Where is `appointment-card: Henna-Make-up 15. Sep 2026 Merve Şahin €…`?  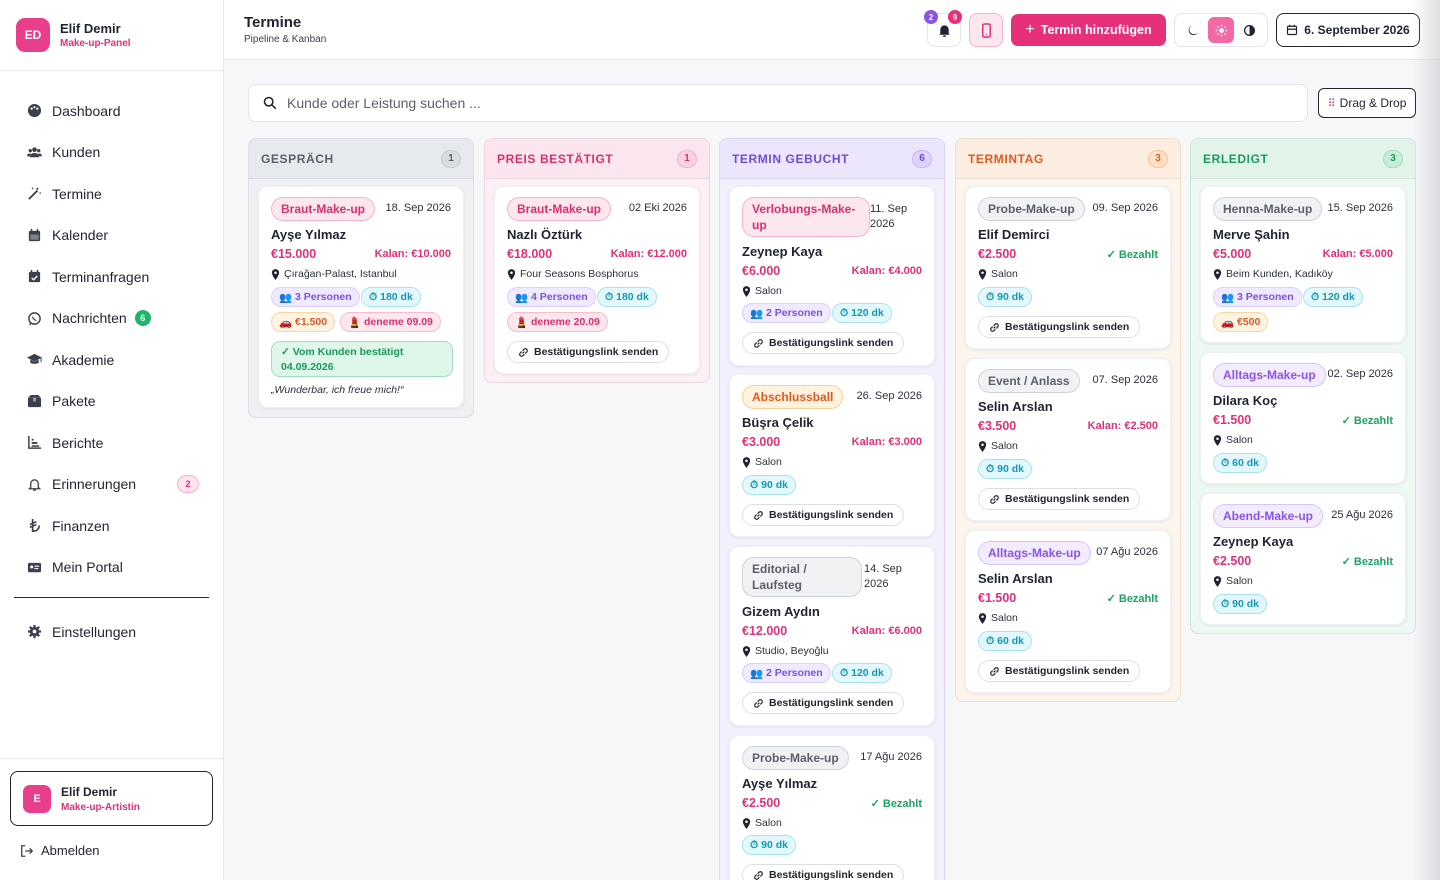
appointment-card: Henna-Make-up 15. Sep 2026 Merve Şahin €… is located at coordinates (1303, 264).